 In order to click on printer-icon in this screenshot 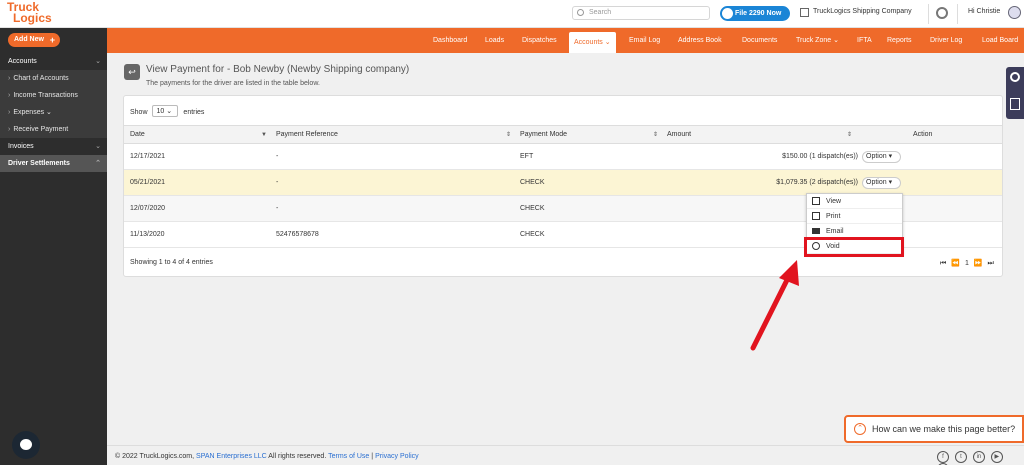, I will do `click(816, 216)`.